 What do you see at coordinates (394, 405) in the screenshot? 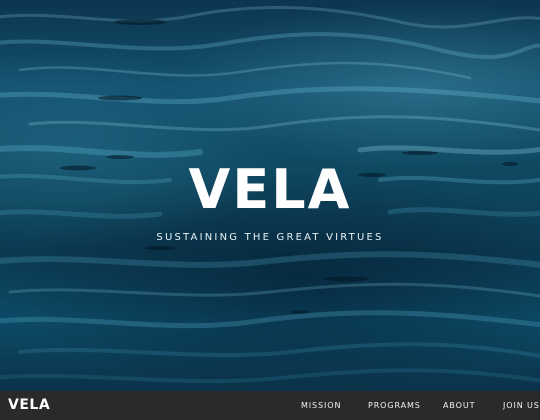
I see `nav-link-programs: PROGRAMS` at bounding box center [394, 405].